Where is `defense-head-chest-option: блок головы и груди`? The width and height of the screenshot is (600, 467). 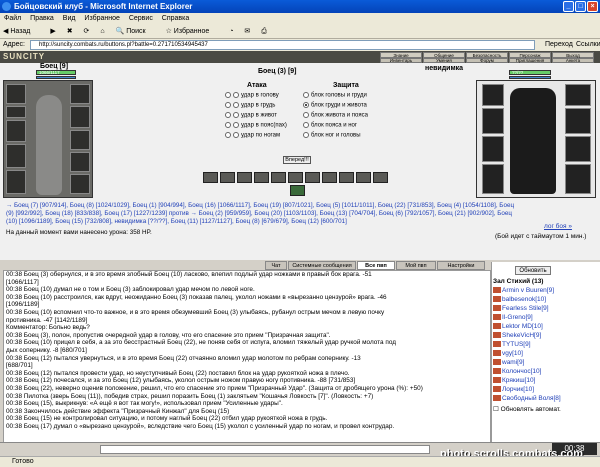 defense-head-chest-option: блок головы и груди is located at coordinates (335, 95).